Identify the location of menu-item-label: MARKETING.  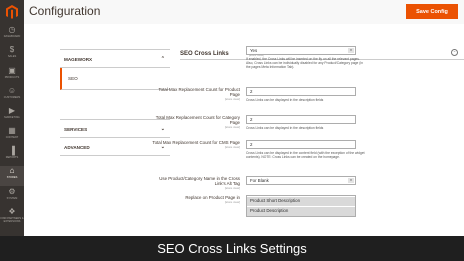
(12, 117).